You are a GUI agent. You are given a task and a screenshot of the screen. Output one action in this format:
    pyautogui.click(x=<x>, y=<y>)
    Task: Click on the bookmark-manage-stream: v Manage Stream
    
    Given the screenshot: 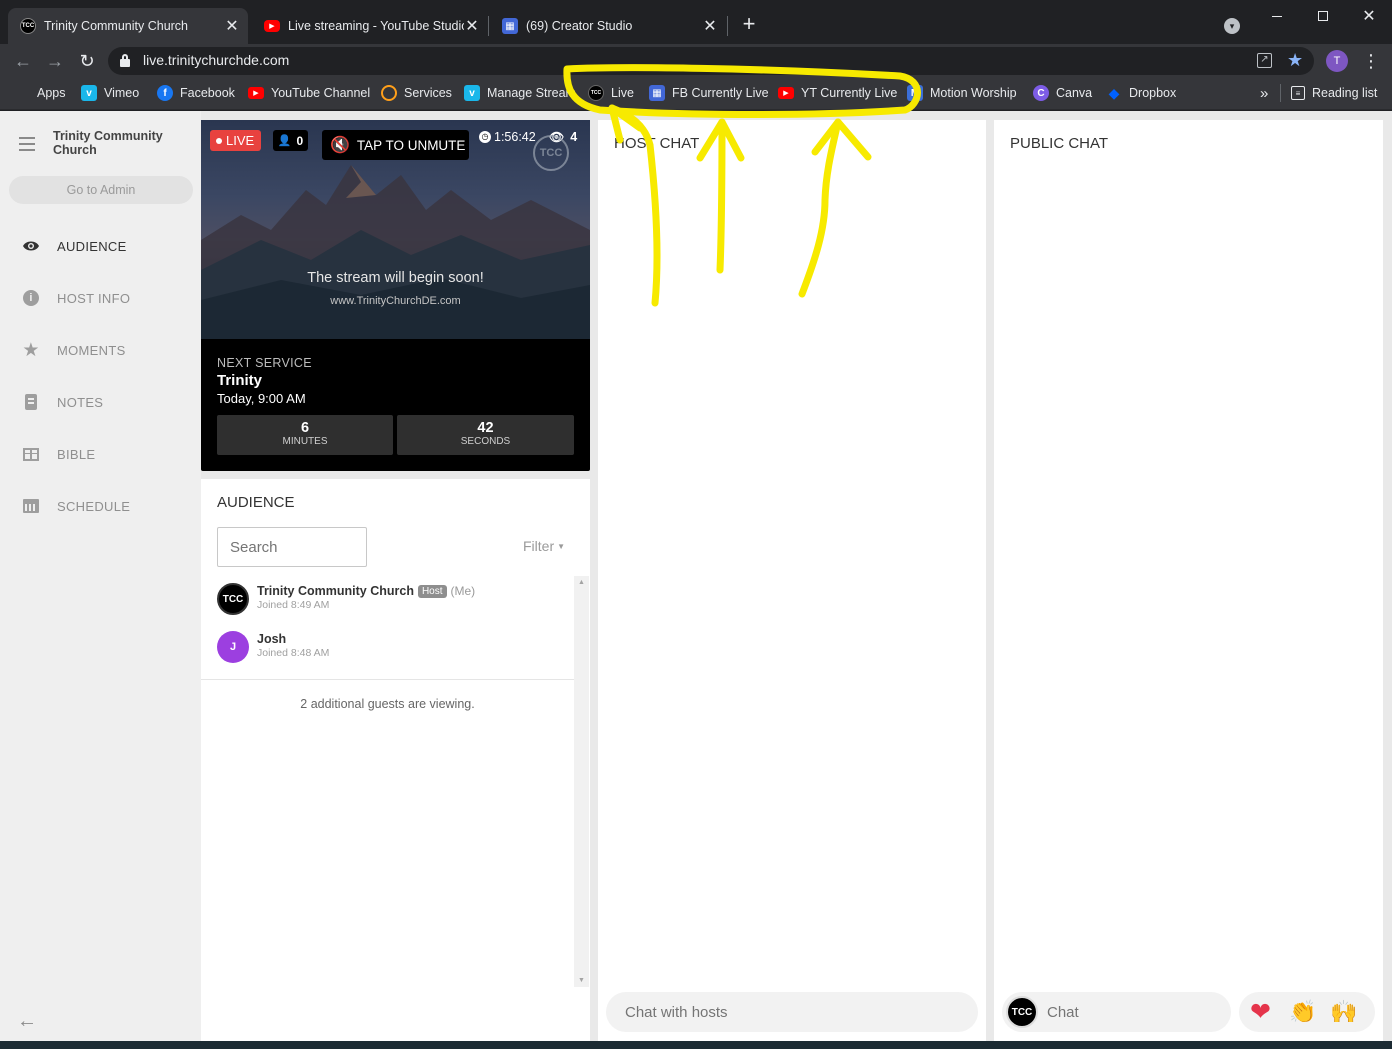 What is the action you would take?
    pyautogui.click(x=520, y=93)
    